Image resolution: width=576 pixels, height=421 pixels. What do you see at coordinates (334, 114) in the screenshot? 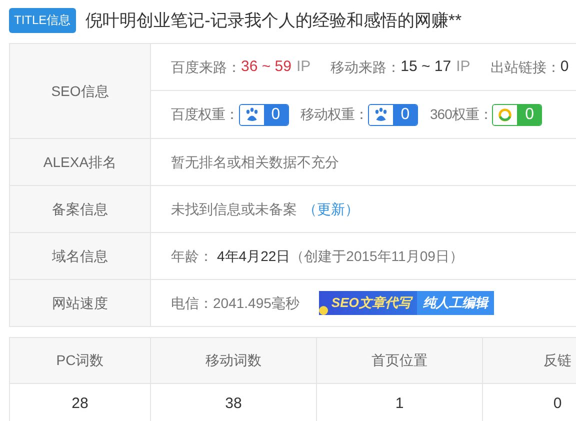
I see `field-label: 移动权重：` at bounding box center [334, 114].